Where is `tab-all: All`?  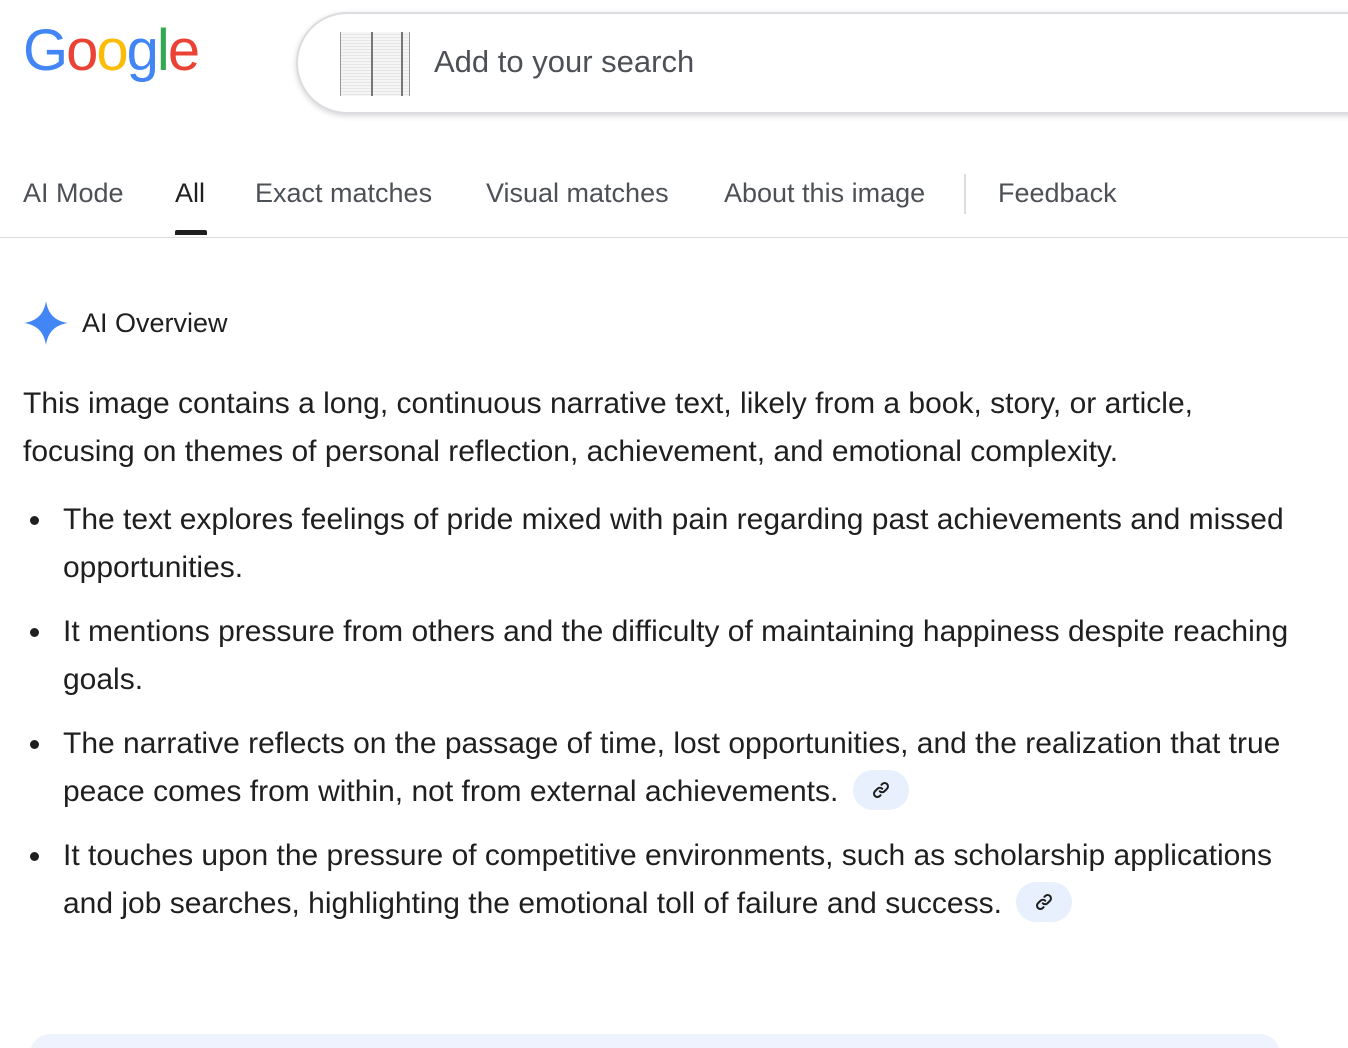
tab-all: All is located at coordinates (190, 193).